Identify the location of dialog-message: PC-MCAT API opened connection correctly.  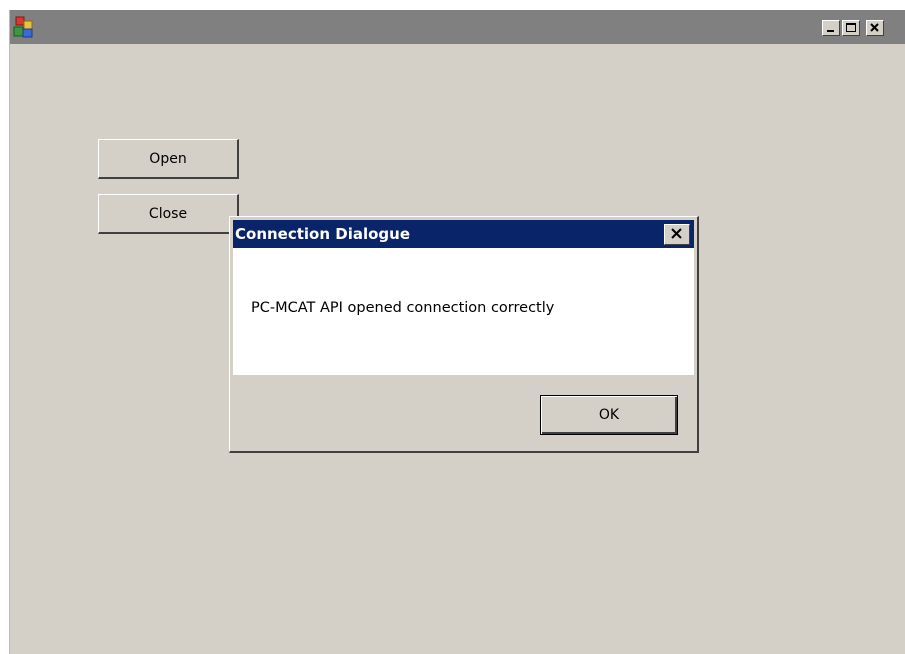
(403, 308).